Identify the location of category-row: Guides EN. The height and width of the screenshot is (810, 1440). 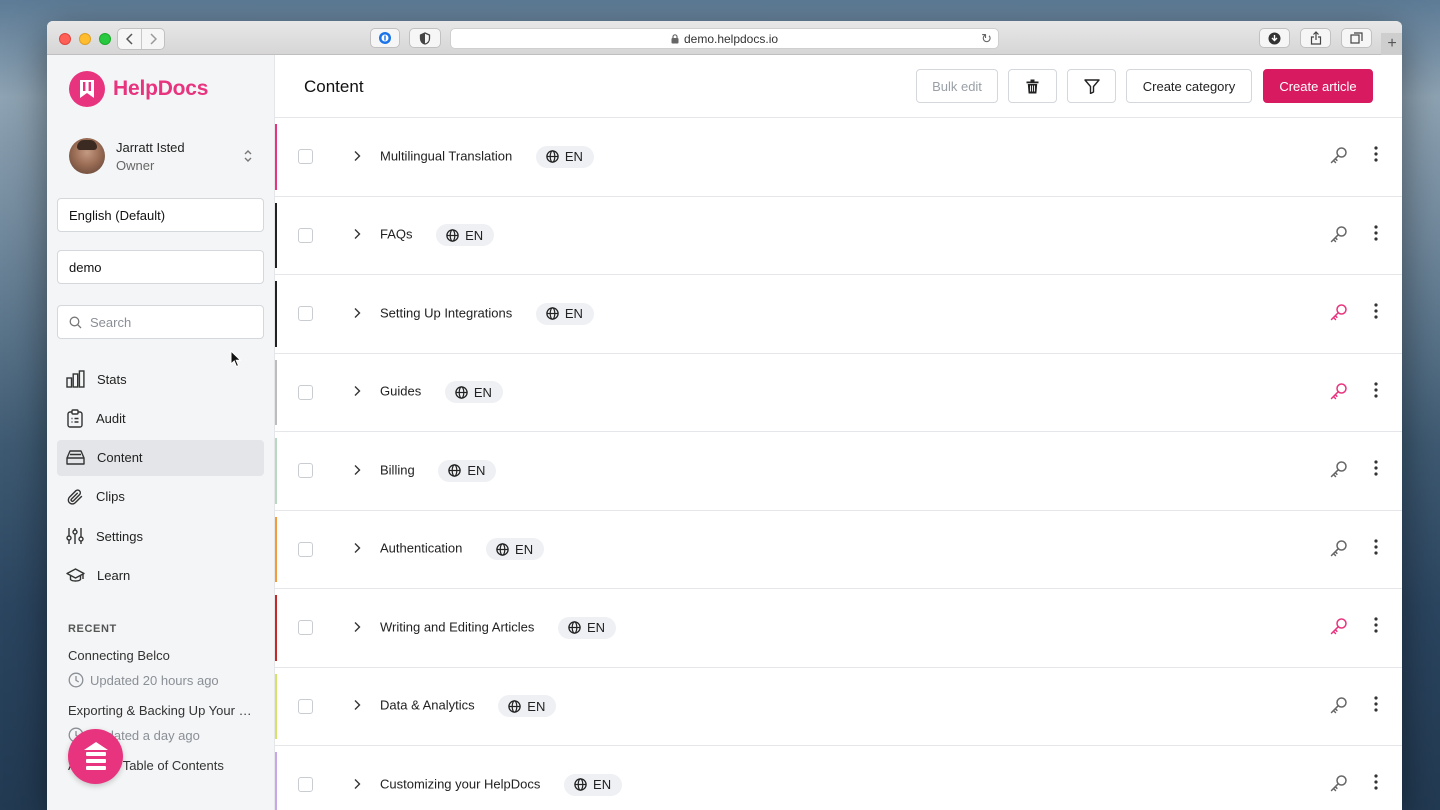
(838, 393).